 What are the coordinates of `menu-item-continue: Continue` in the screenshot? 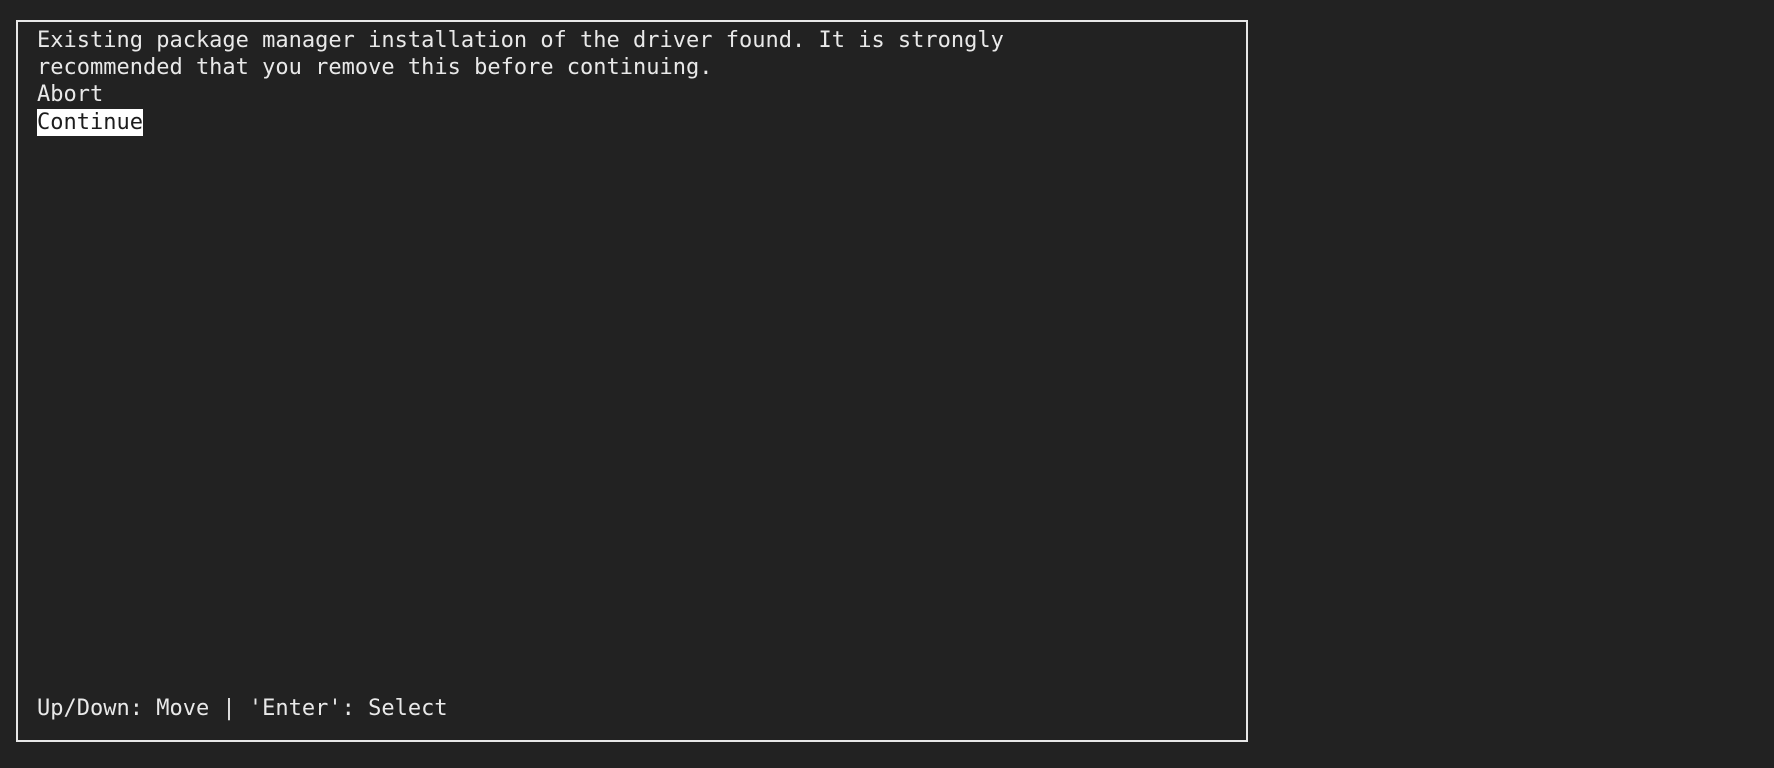 It's located at (90, 122).